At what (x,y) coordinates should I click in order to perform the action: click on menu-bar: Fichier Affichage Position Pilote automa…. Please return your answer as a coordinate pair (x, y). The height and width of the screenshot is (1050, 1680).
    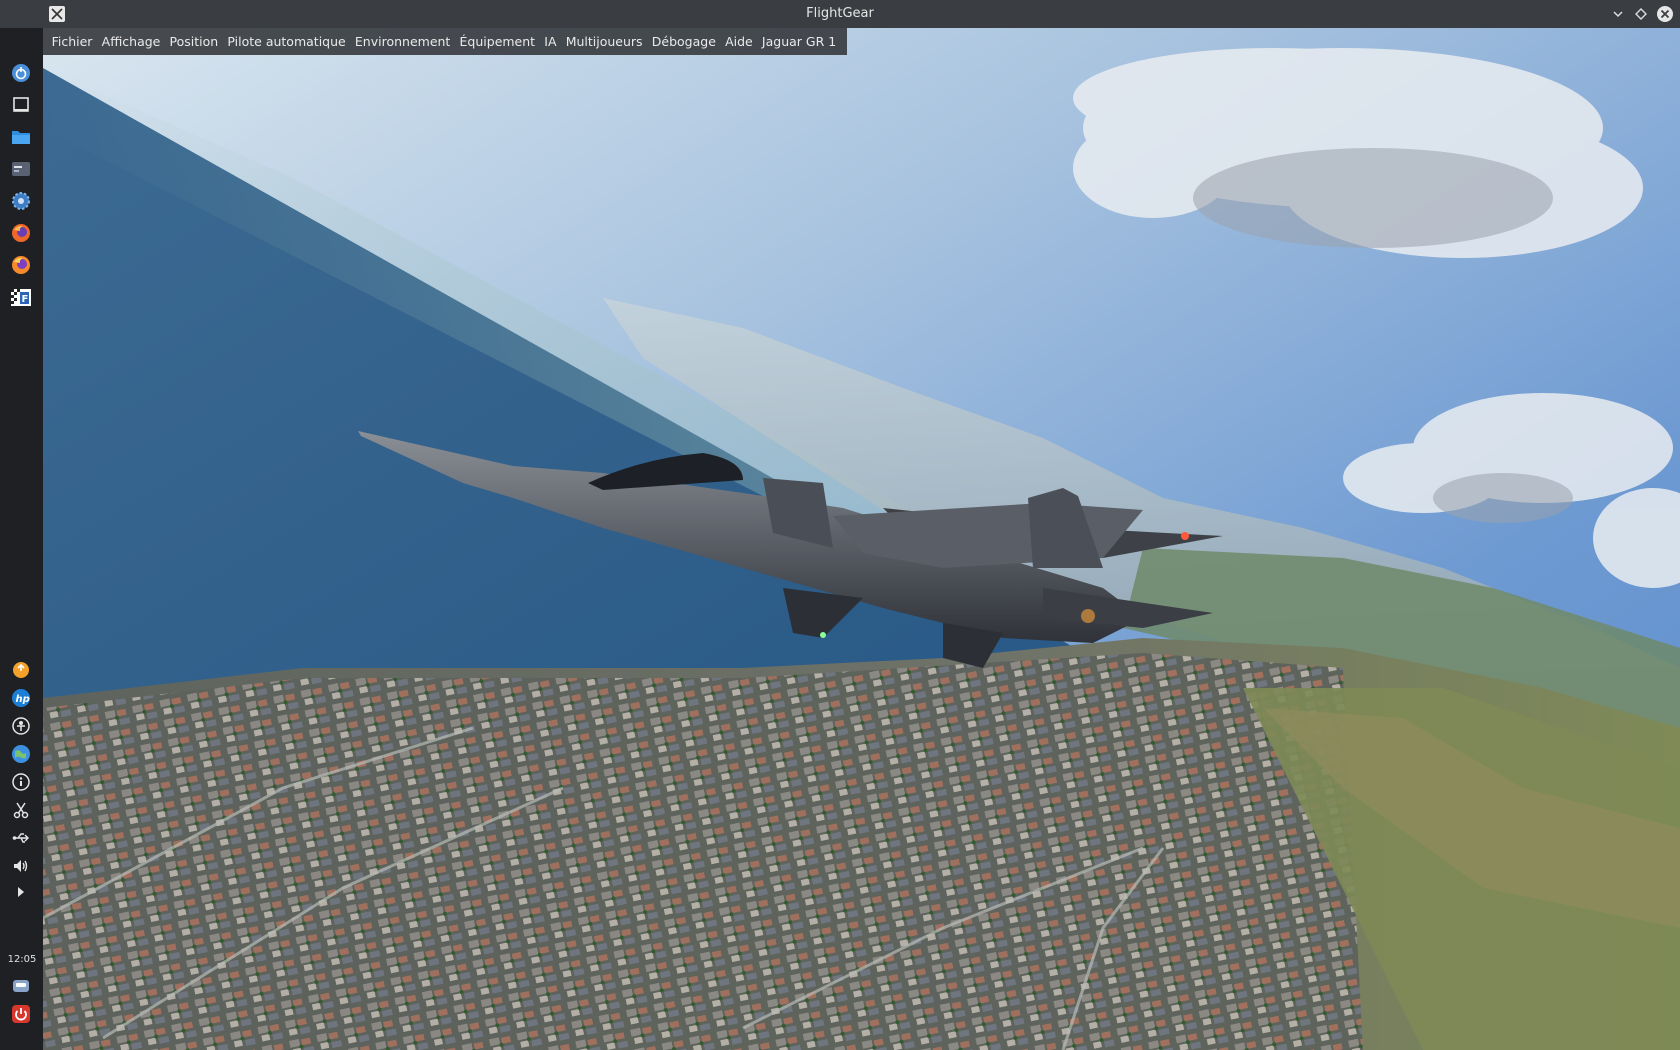
    Looking at the image, I should click on (445, 41).